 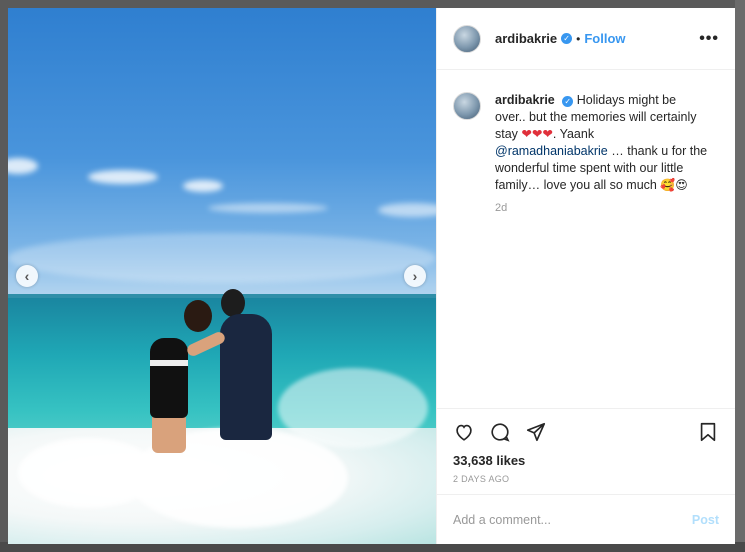 I want to click on man-head, so click(x=233, y=303).